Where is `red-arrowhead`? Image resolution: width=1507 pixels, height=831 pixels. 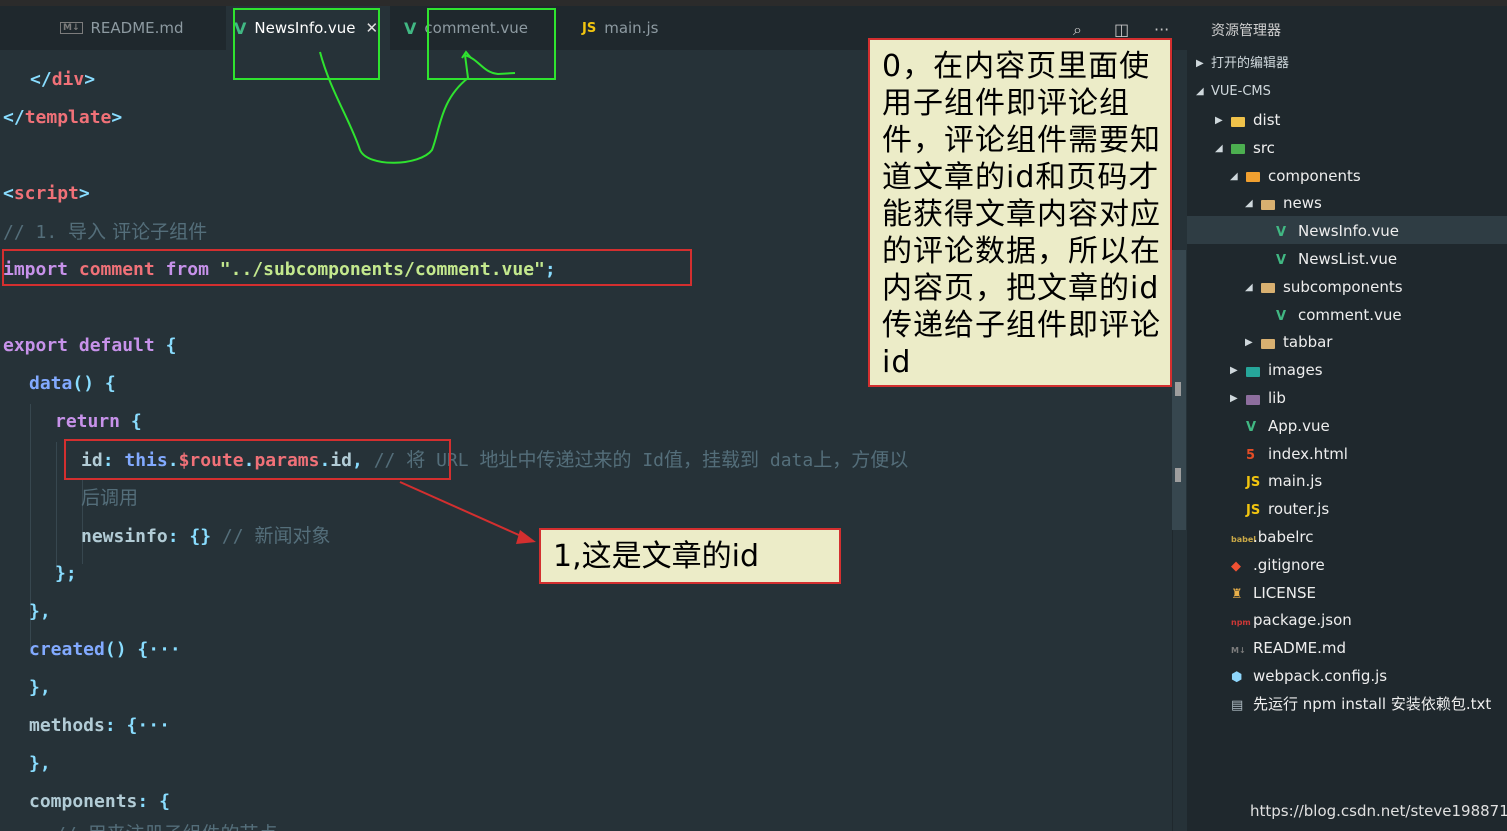 red-arrowhead is located at coordinates (526, 537).